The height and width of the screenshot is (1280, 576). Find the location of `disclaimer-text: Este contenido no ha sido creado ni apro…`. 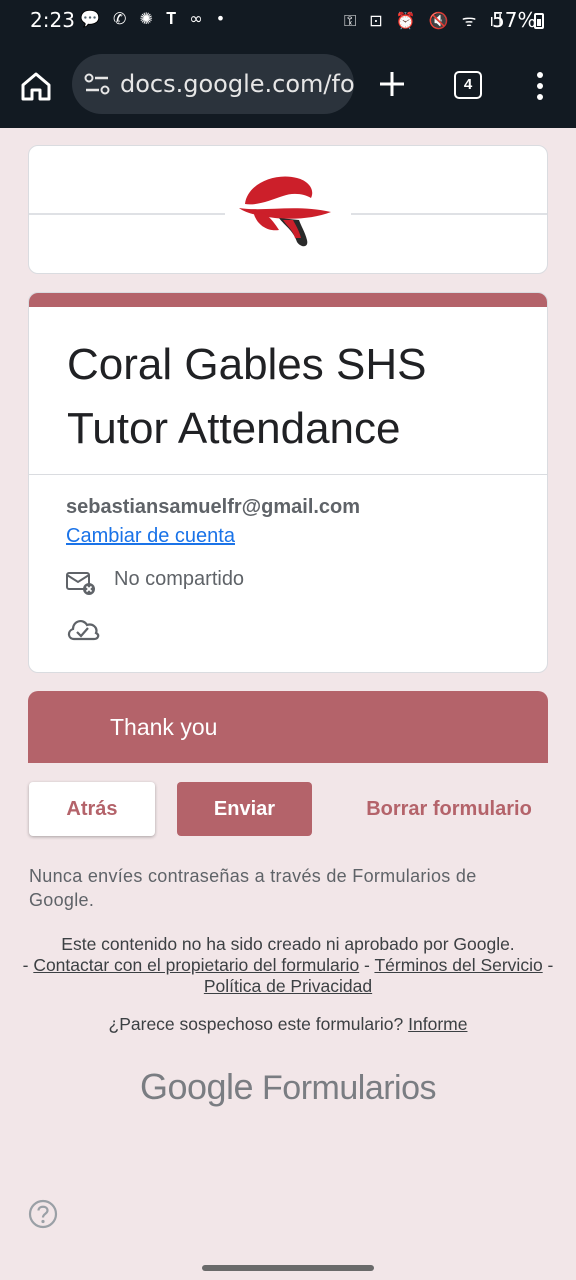

disclaimer-text: Este contenido no ha sido creado ni apro… is located at coordinates (288, 944).